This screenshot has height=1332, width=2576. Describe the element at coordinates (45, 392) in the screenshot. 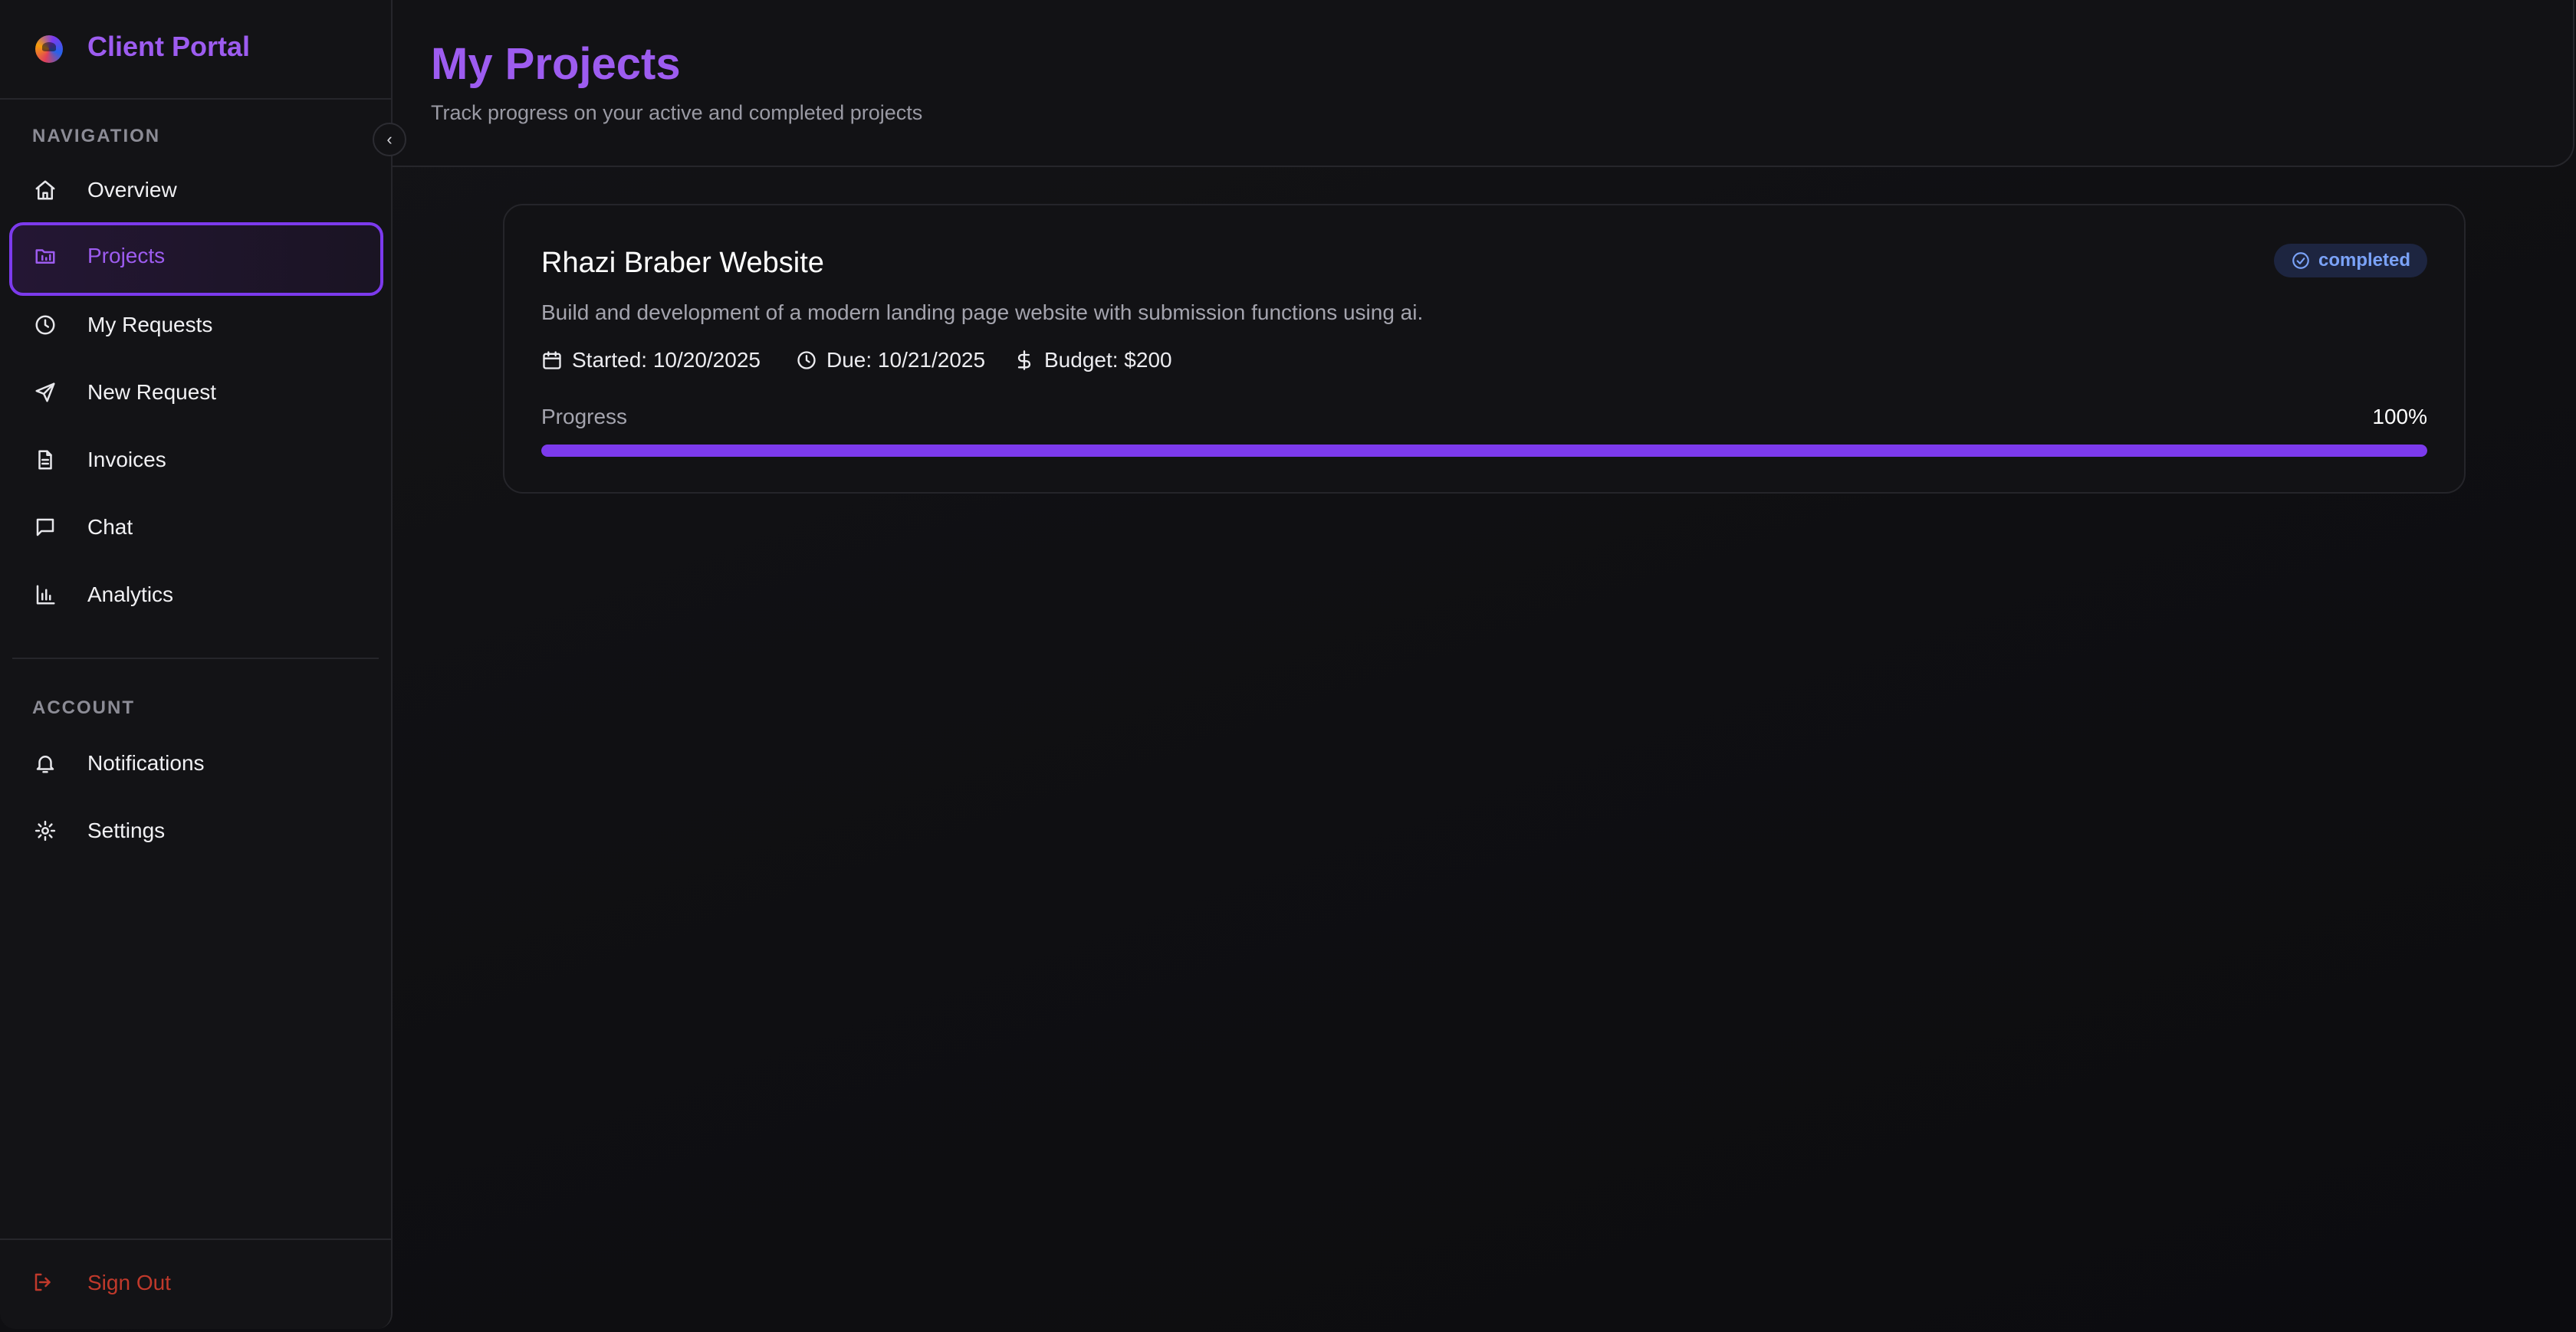

I see `send-icon` at that location.